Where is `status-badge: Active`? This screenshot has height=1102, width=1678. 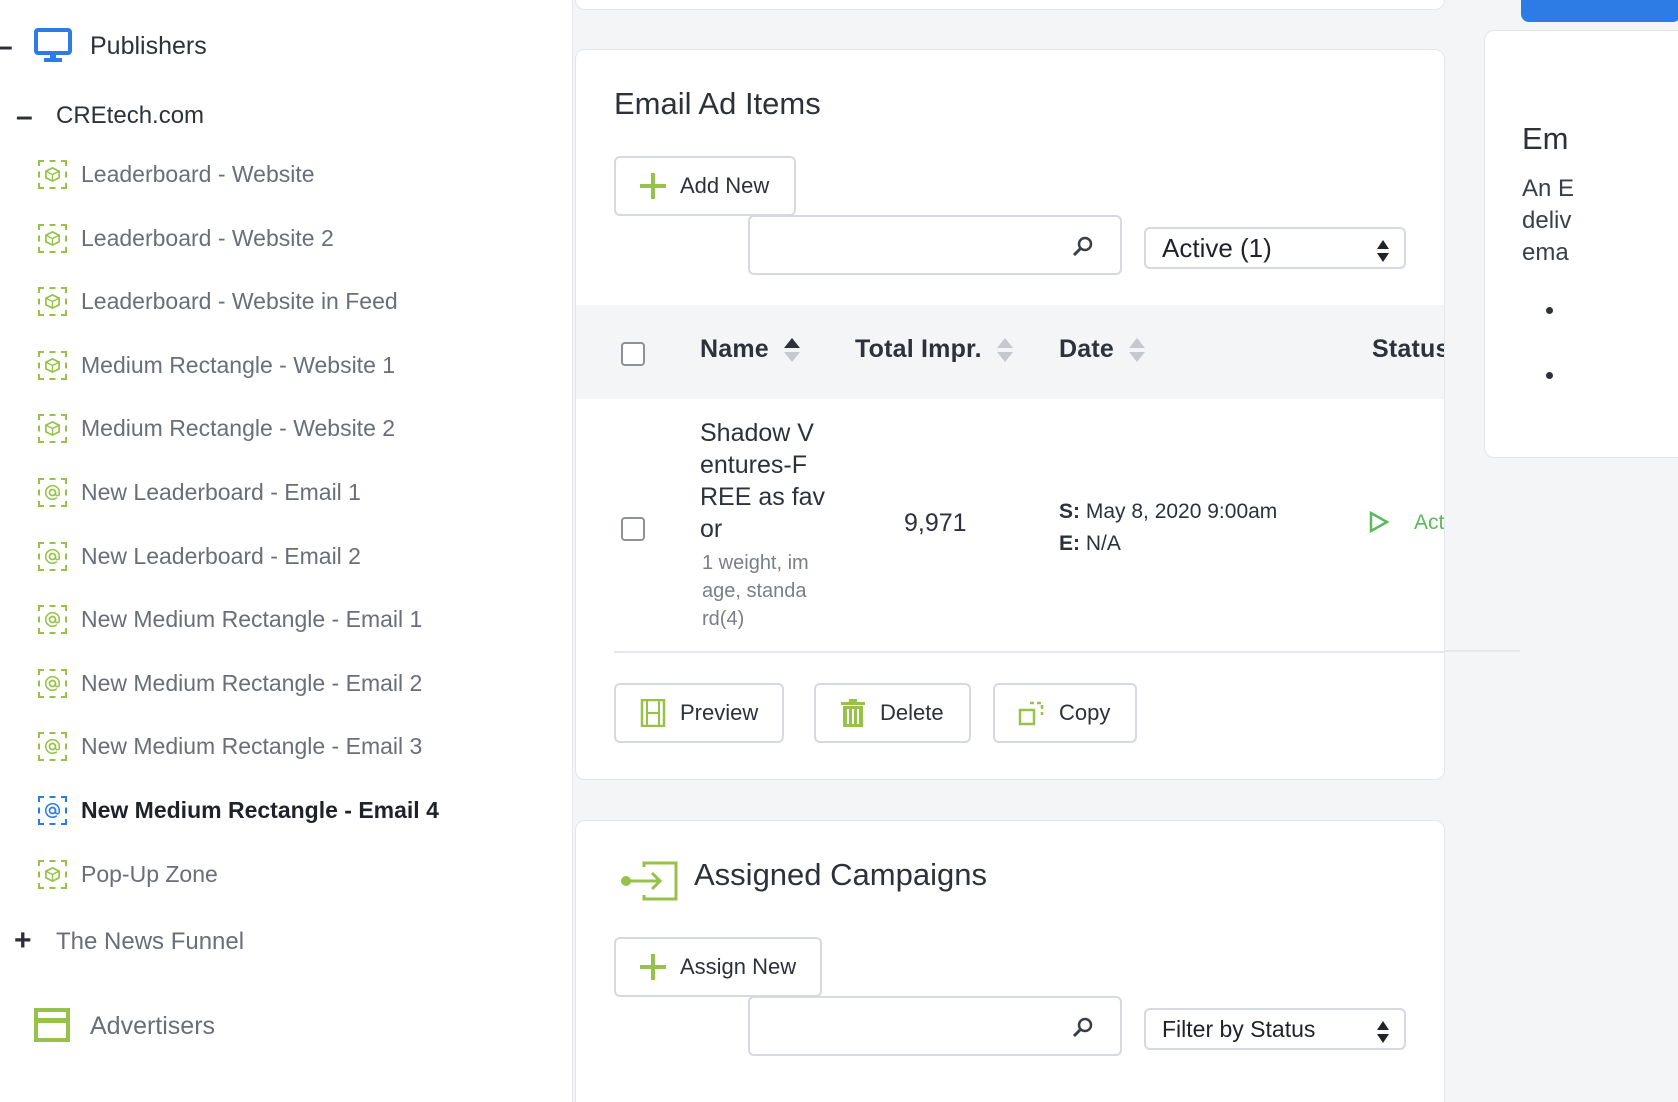
status-badge: Active is located at coordinates (1429, 522).